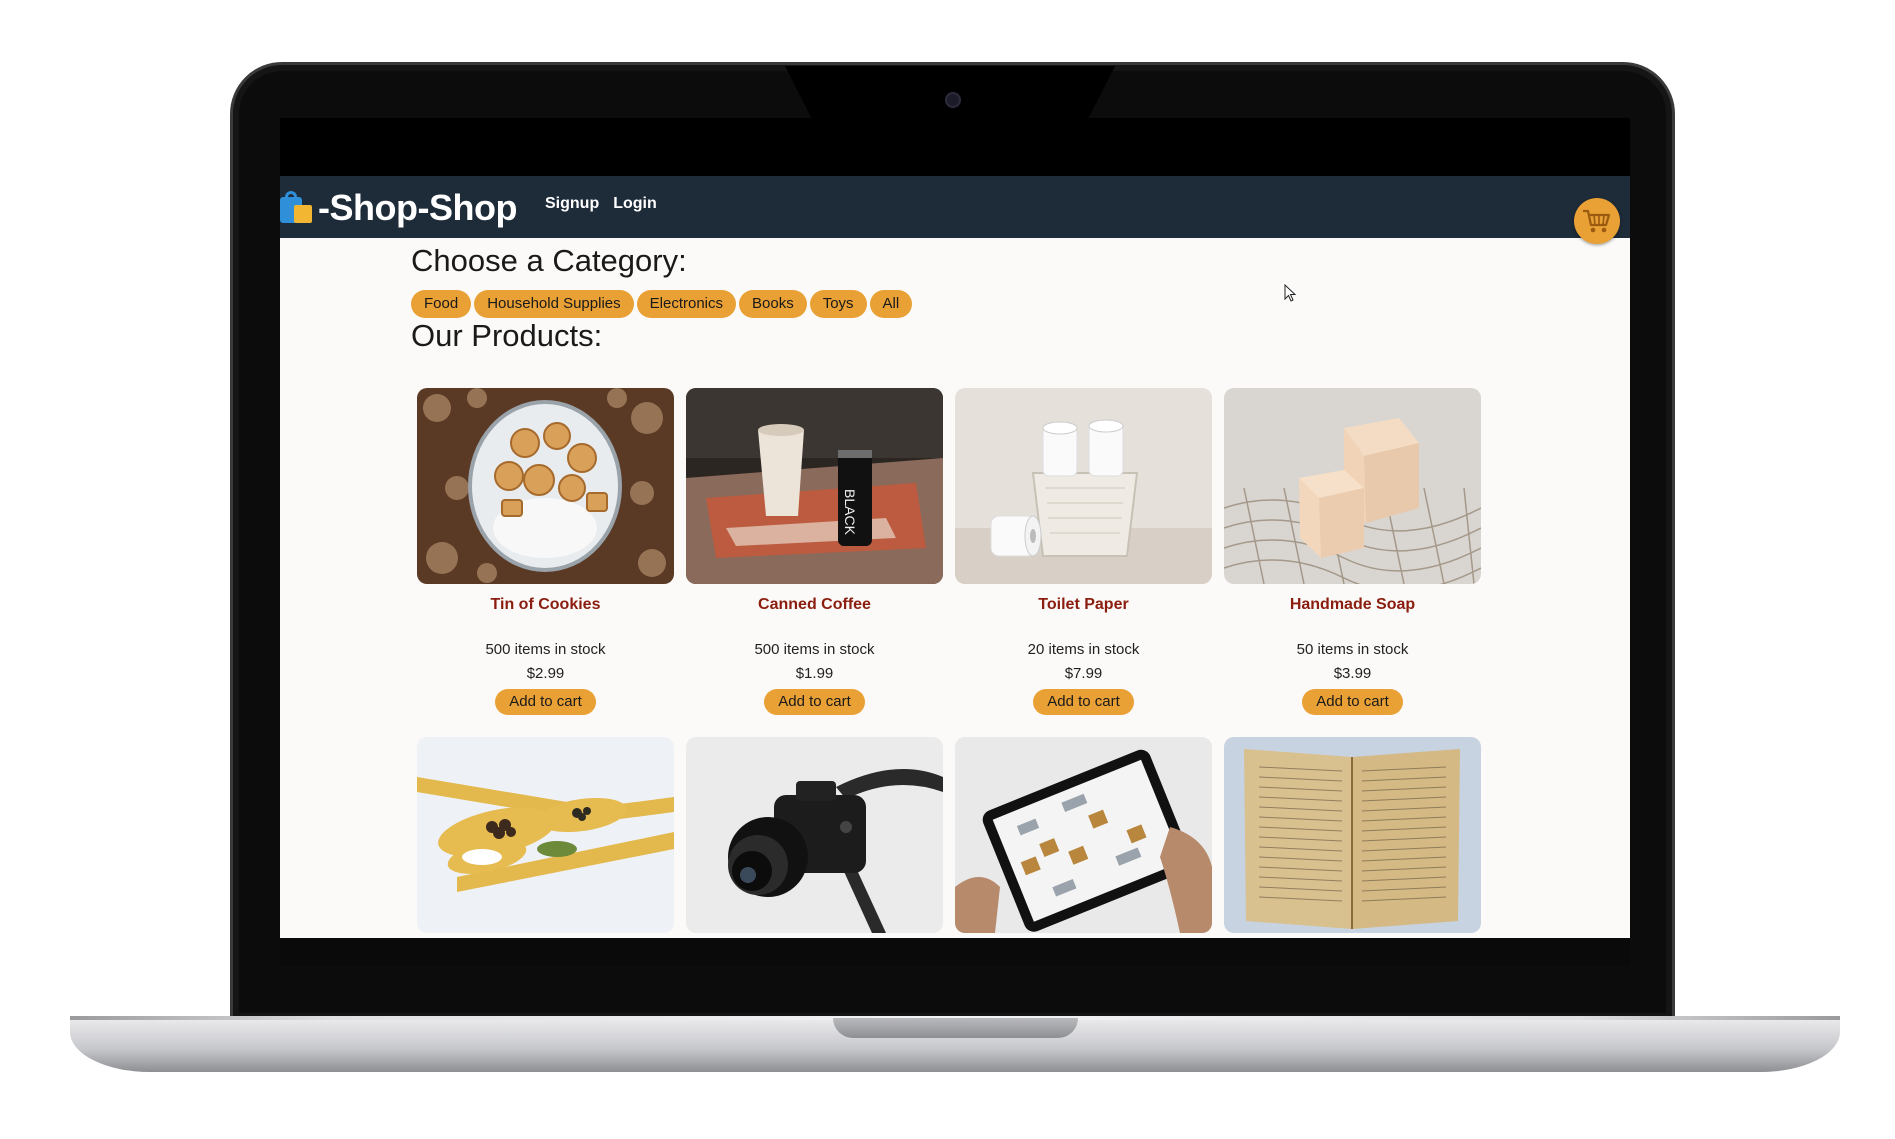 The height and width of the screenshot is (1139, 1895). Describe the element at coordinates (686, 304) in the screenshot. I see `category-electronics-button: Electronics` at that location.